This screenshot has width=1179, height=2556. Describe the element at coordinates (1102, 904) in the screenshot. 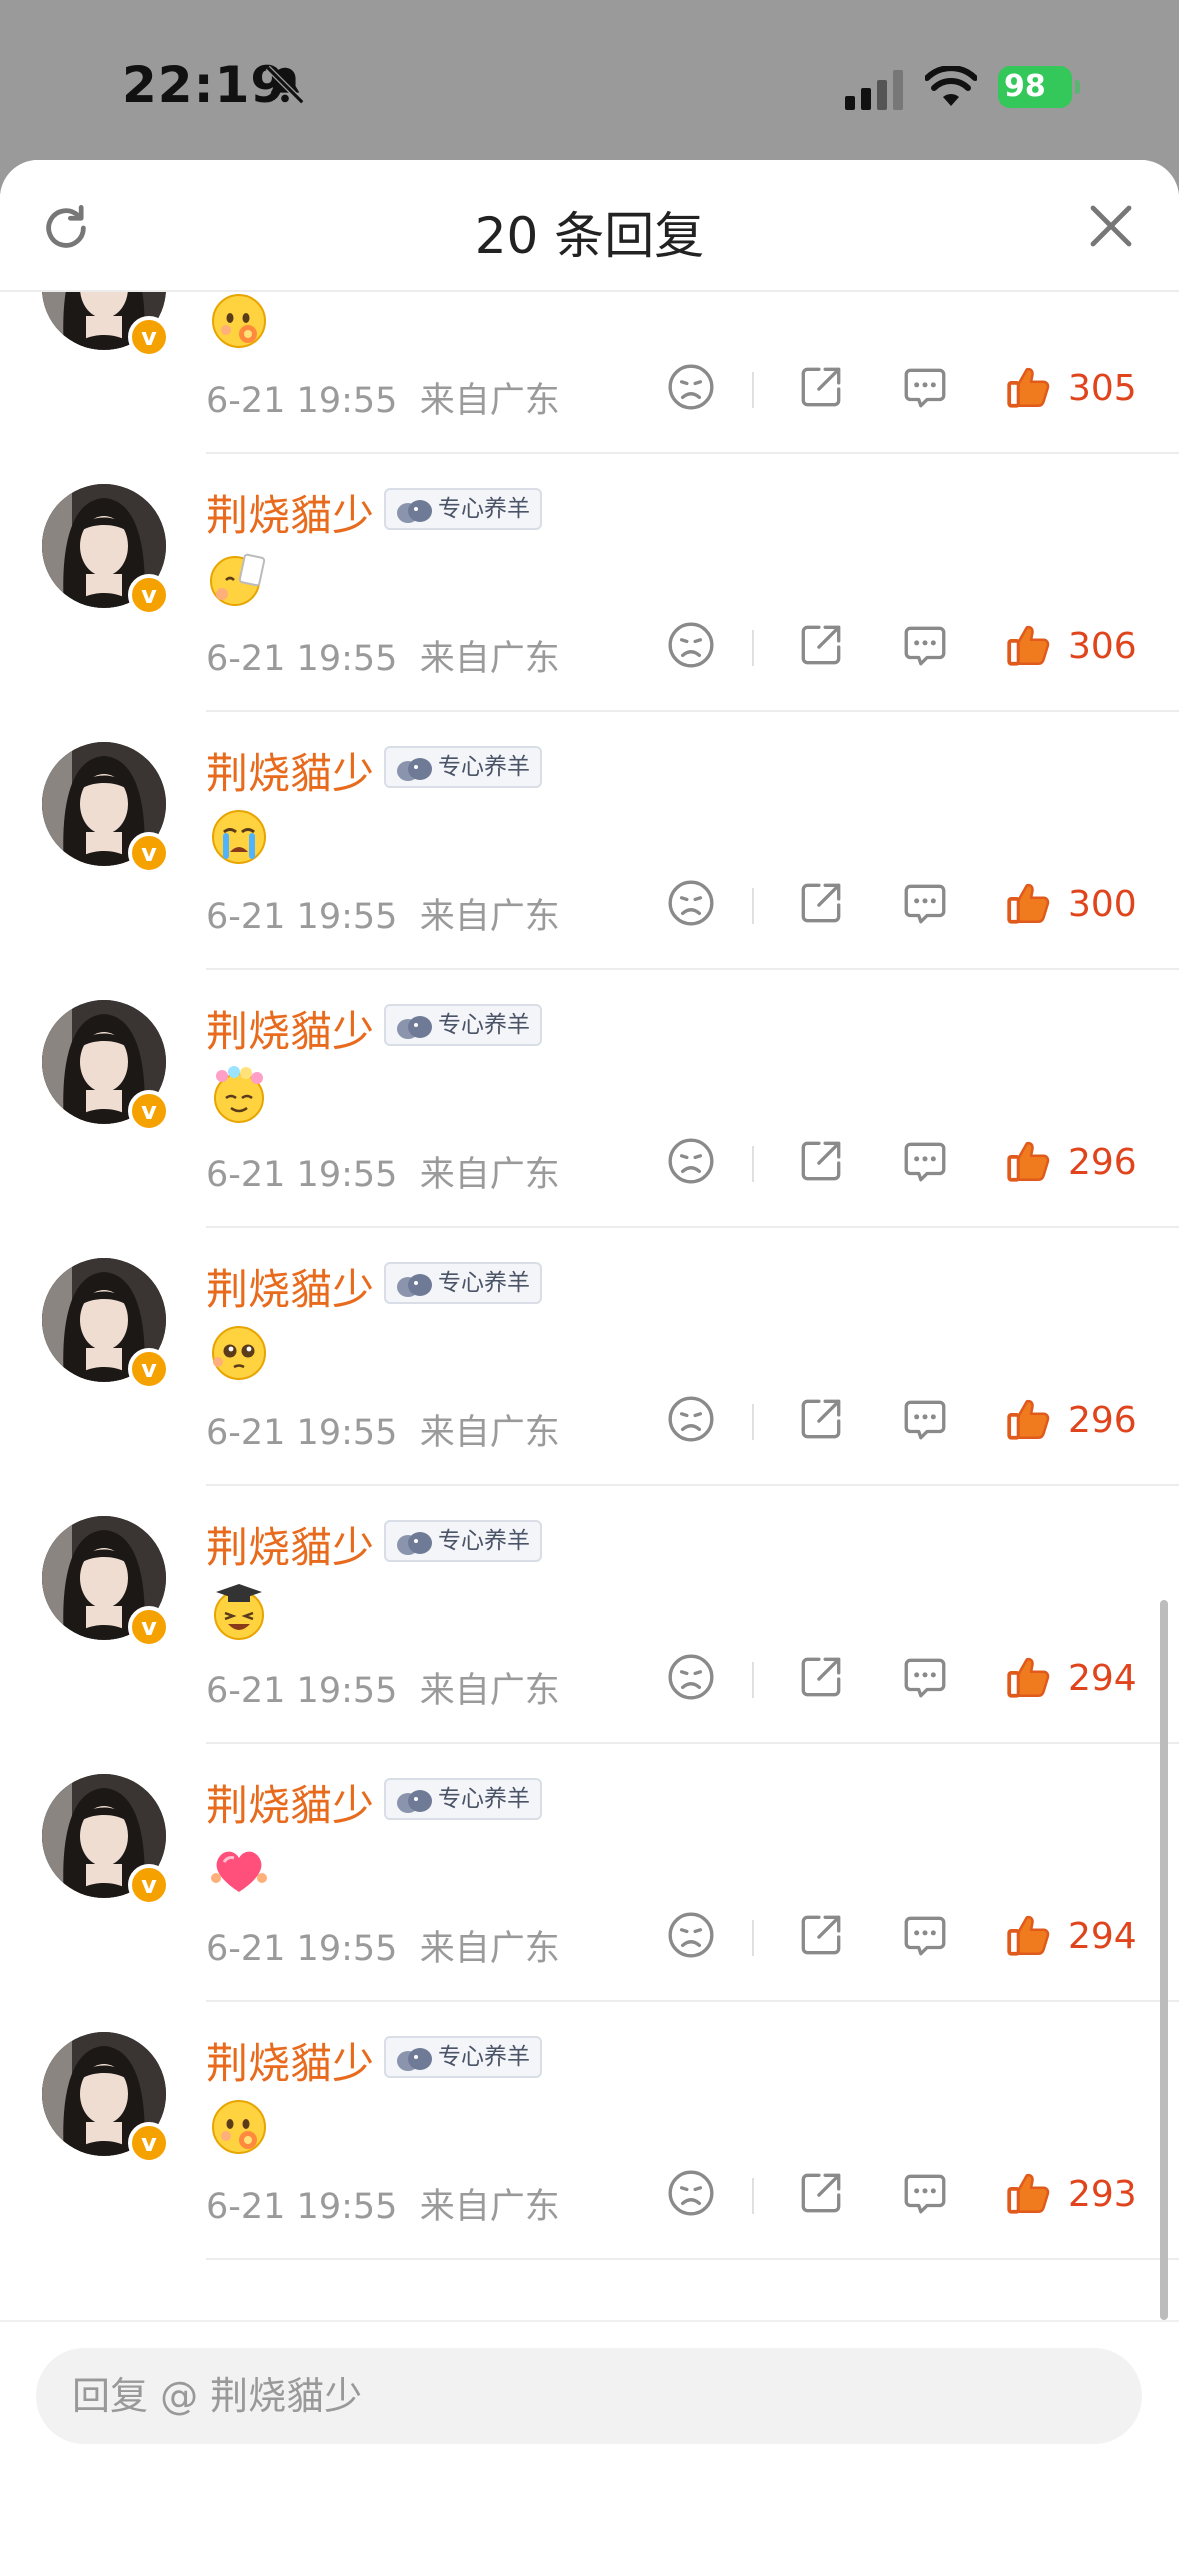

I see `like-count: 300` at that location.